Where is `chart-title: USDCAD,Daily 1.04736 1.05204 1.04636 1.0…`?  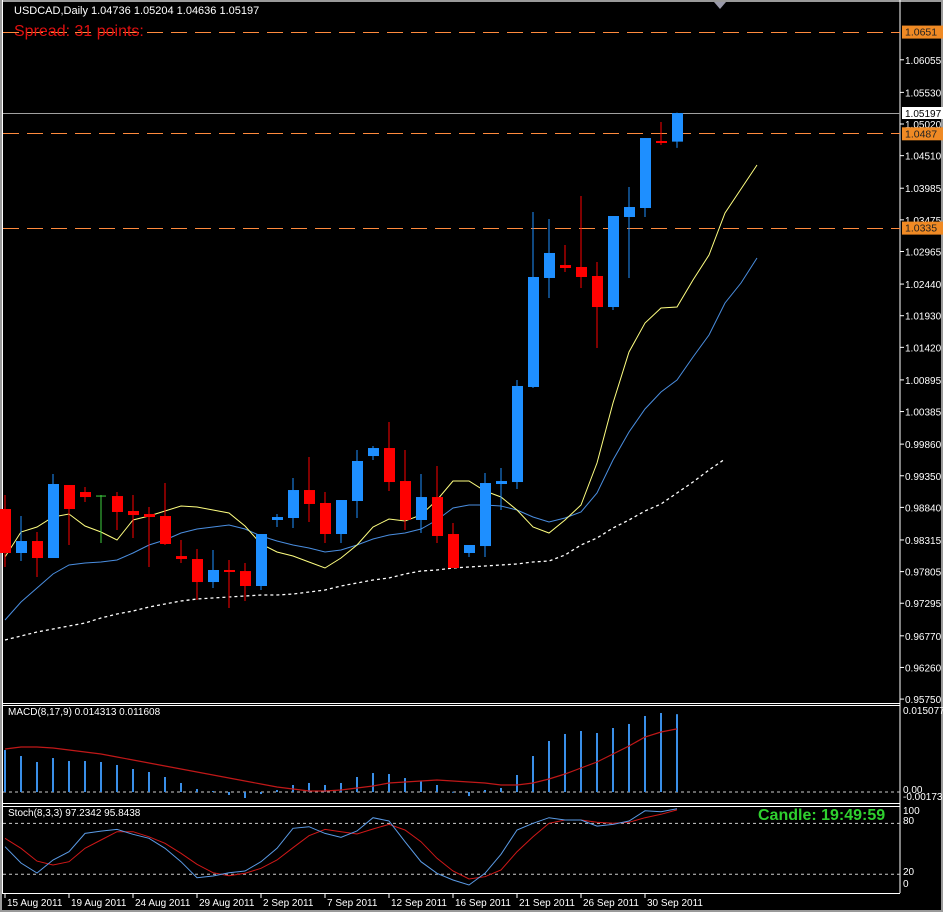 chart-title: USDCAD,Daily 1.04736 1.05204 1.04636 1.0… is located at coordinates (137, 11).